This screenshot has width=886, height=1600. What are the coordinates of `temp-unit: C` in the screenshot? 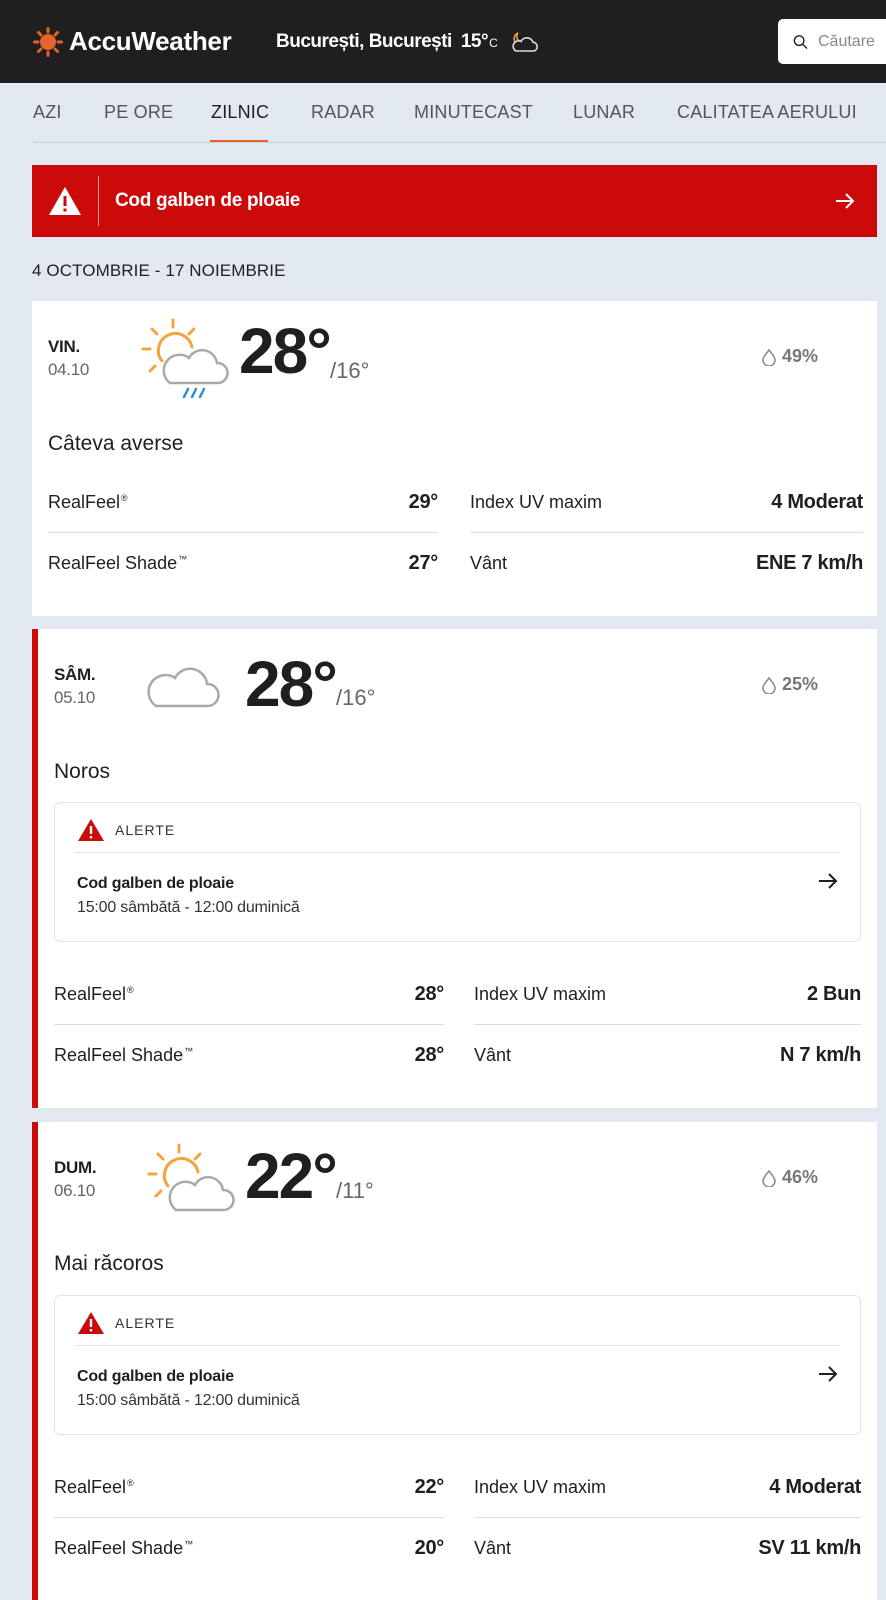 It's located at (493, 43).